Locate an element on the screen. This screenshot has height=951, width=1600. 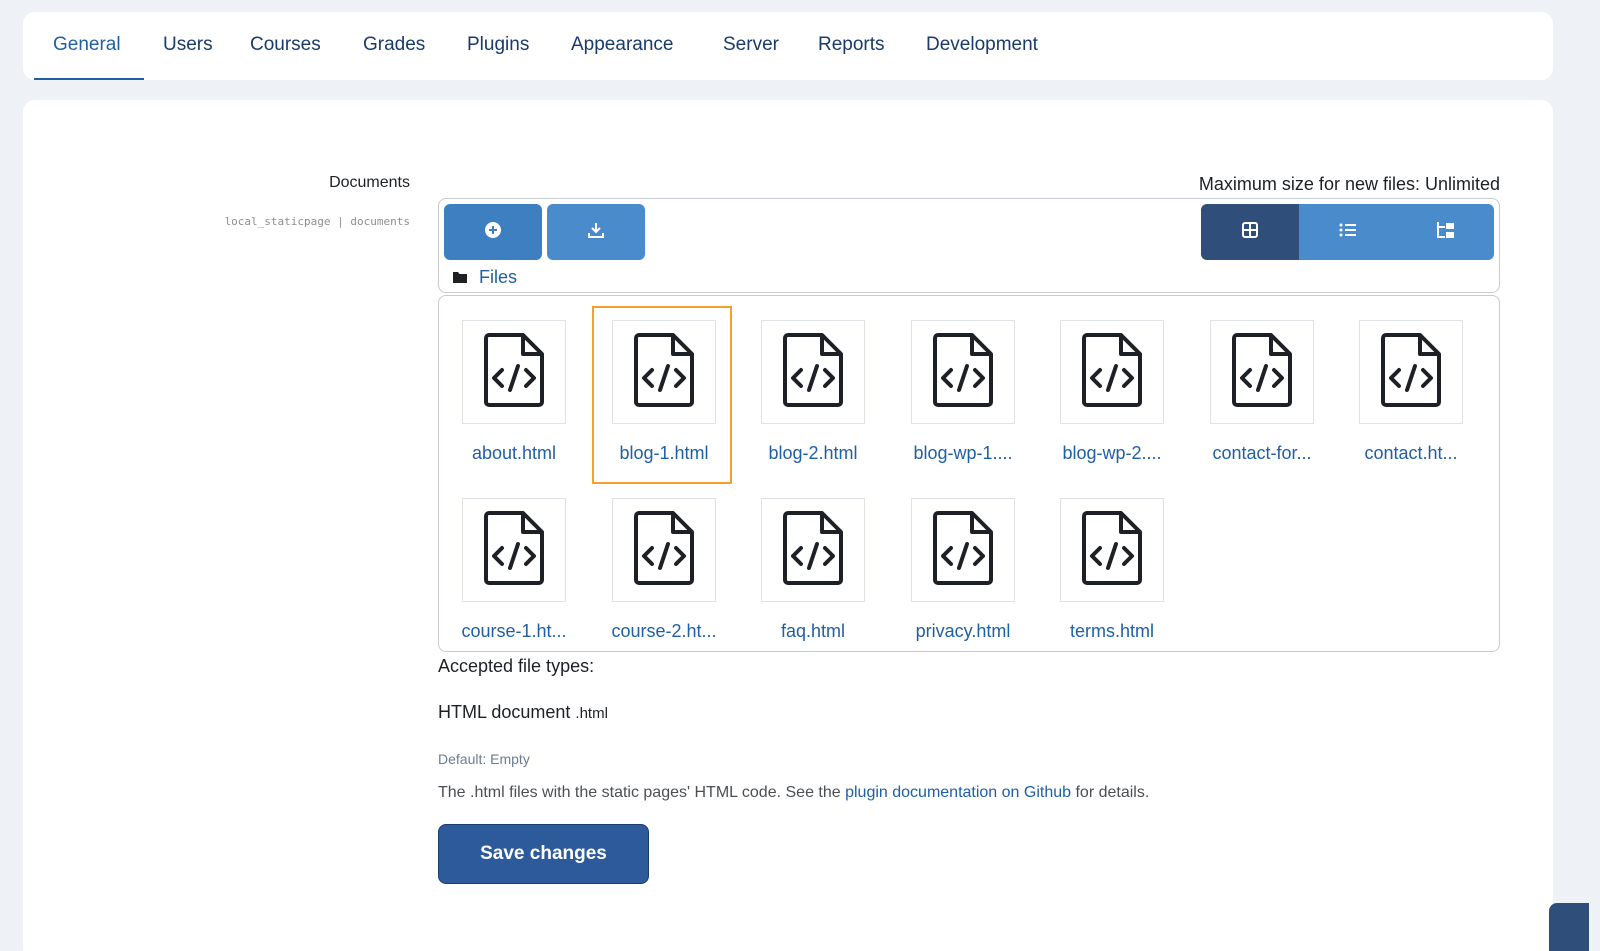
grid-view-icon is located at coordinates (1250, 232).